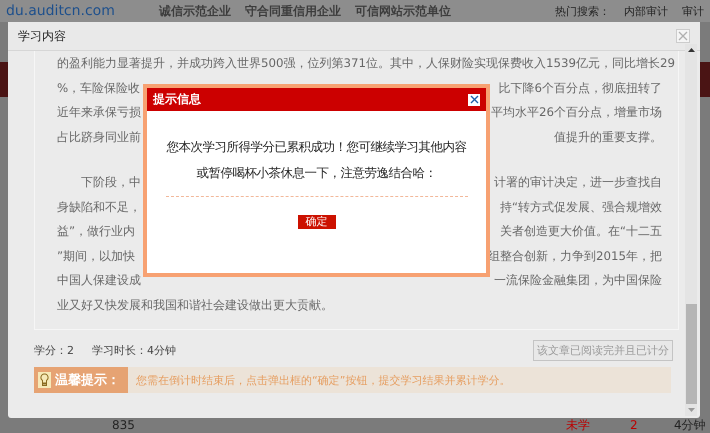 The width and height of the screenshot is (710, 433). I want to click on article-text: 计署的审计决定，进一步查找自, so click(578, 182).